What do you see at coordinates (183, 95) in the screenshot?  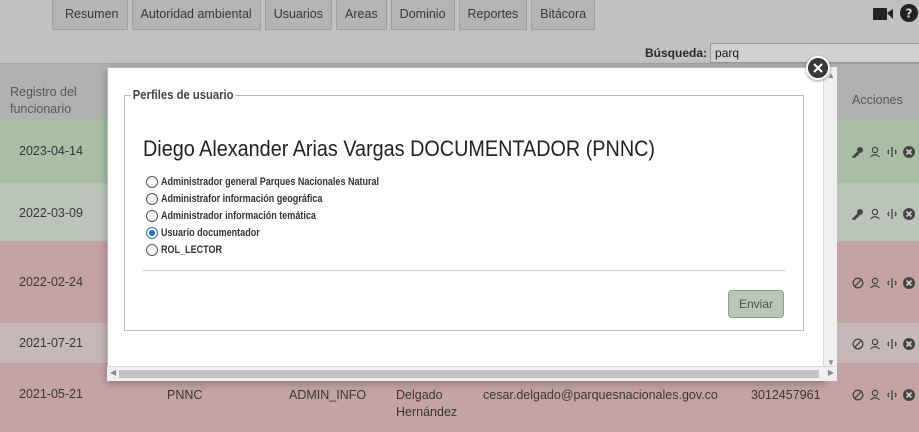 I see `fieldset-legend: Perfiles de usuario` at bounding box center [183, 95].